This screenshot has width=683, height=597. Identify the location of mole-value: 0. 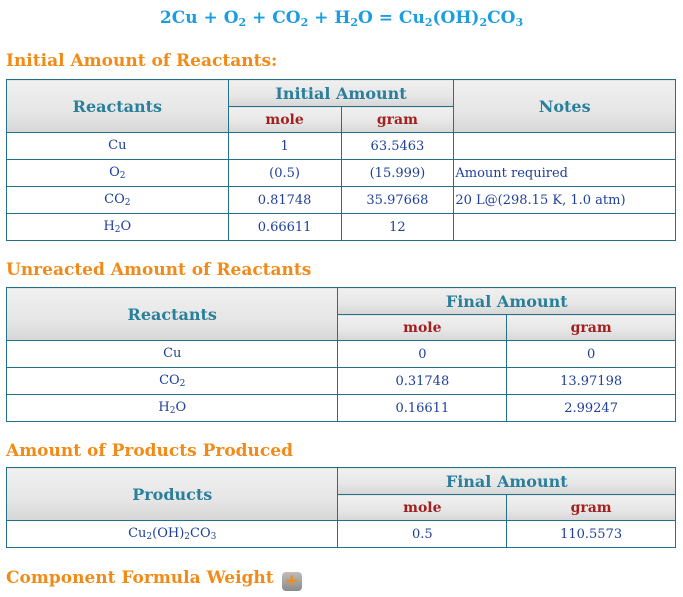
(422, 354).